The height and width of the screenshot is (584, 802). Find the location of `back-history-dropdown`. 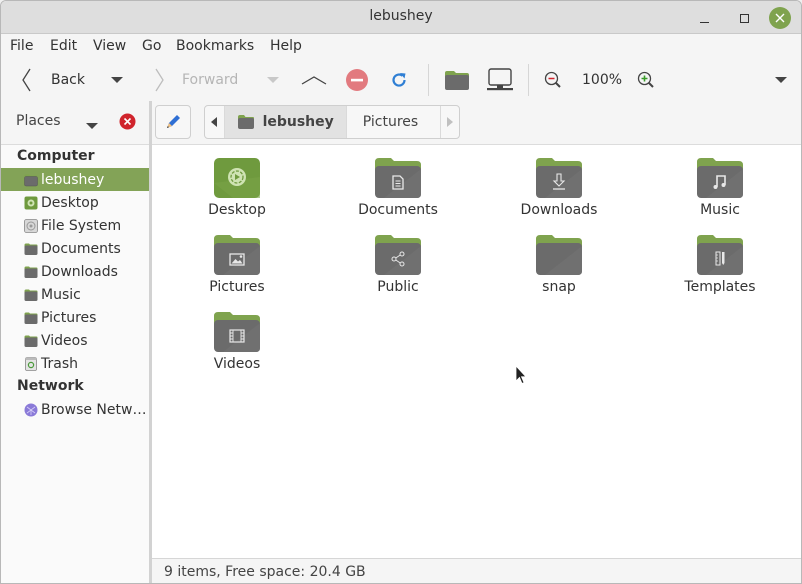

back-history-dropdown is located at coordinates (117, 80).